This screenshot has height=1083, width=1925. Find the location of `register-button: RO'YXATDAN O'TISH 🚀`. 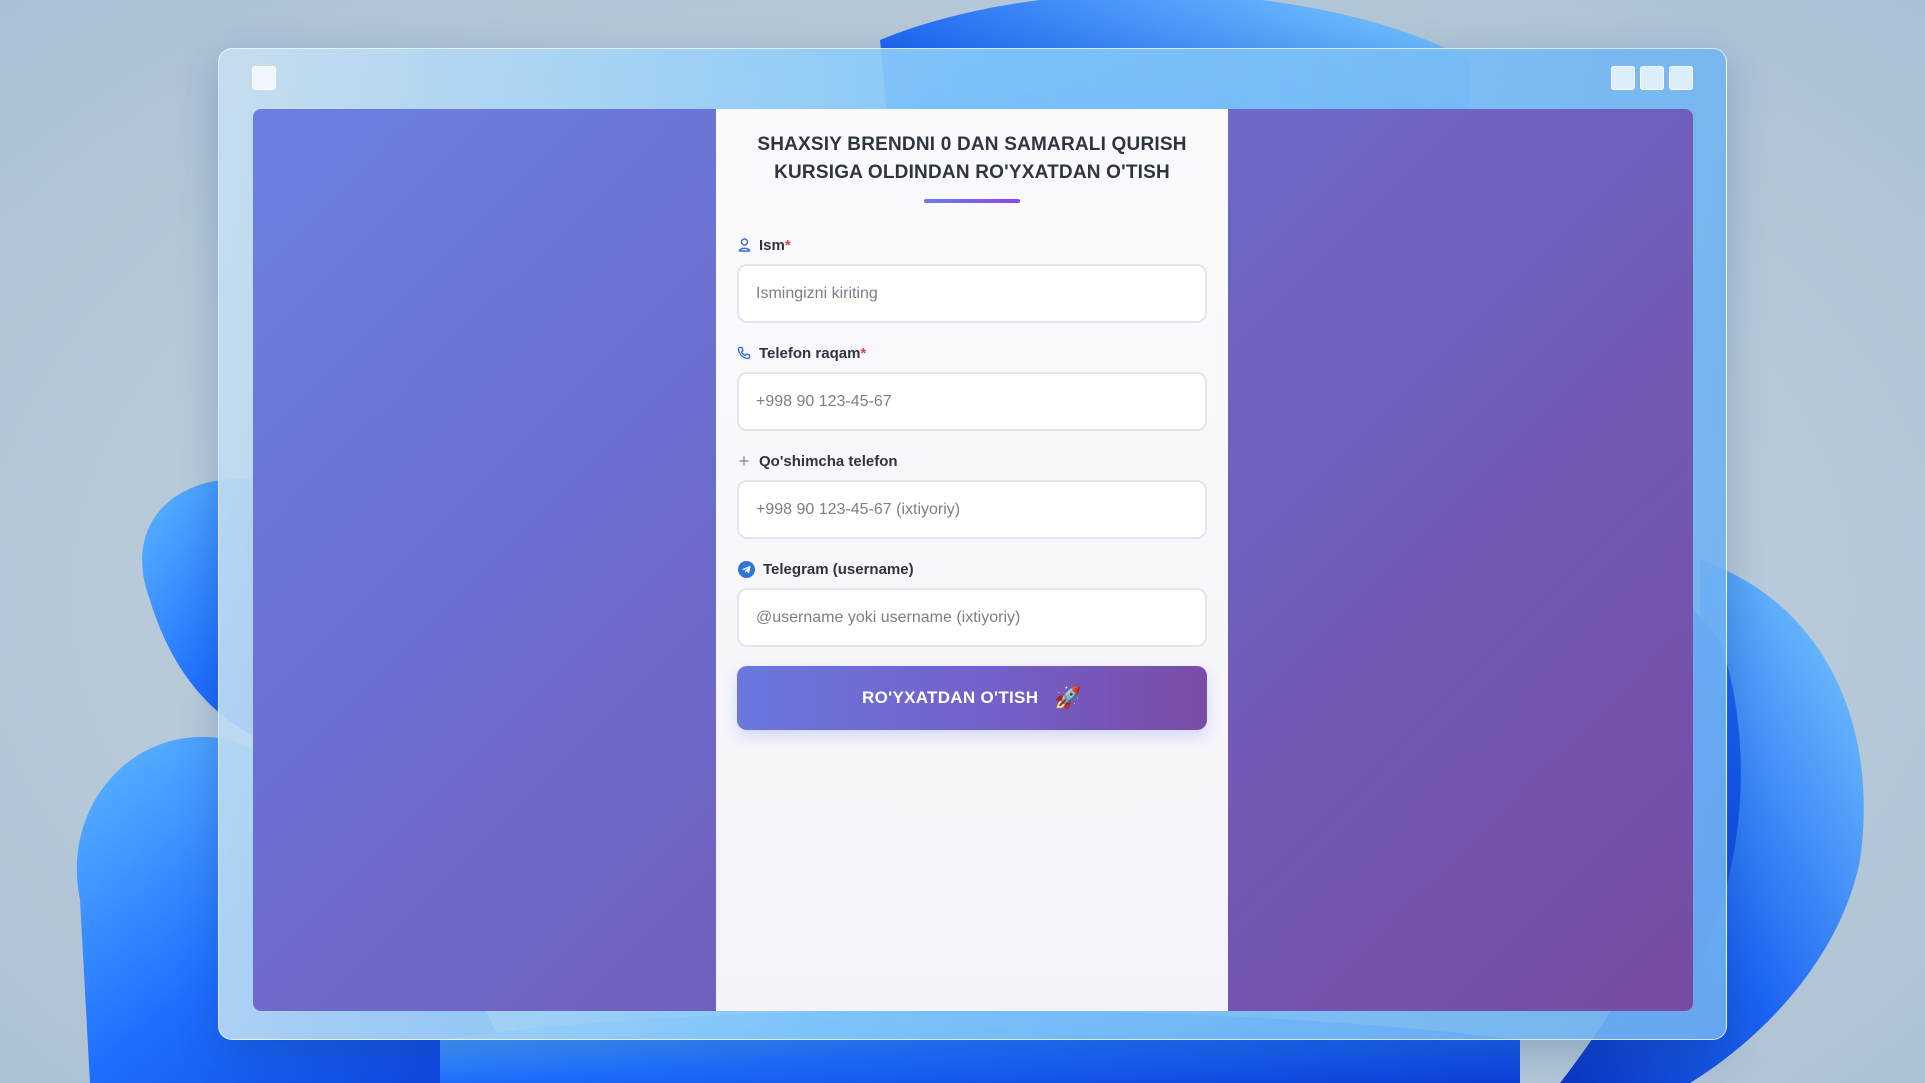

register-button: RO'YXATDAN O'TISH 🚀 is located at coordinates (972, 698).